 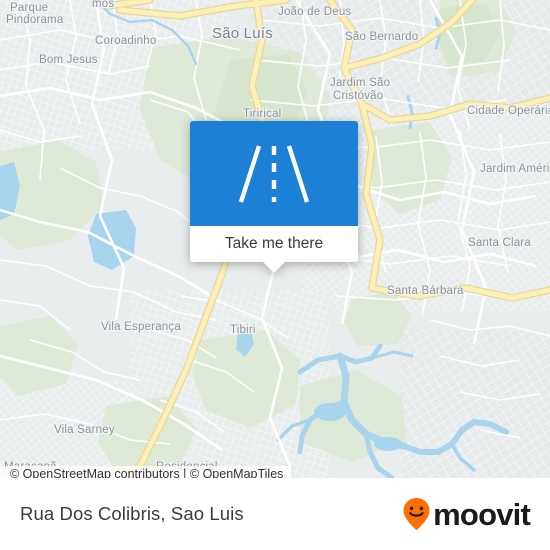 I want to click on moovit-logo: moovit, so click(x=466, y=514).